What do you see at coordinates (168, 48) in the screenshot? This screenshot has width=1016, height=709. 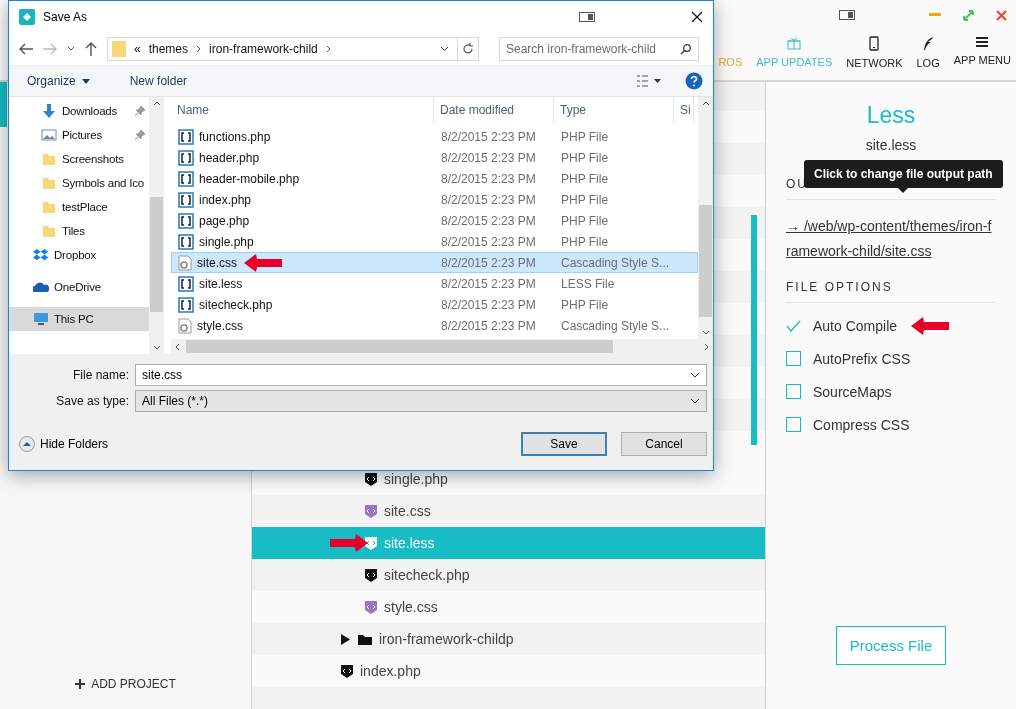 I see `breadcrumb-item: themes` at bounding box center [168, 48].